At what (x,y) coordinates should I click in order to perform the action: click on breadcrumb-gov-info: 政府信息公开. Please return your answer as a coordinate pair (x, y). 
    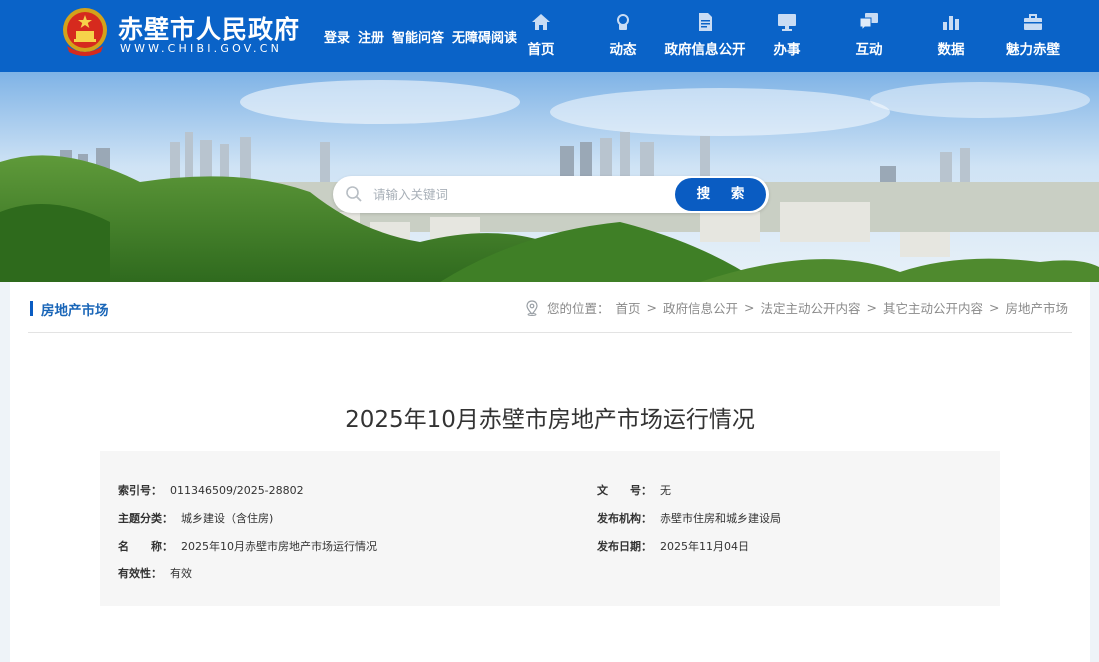
    Looking at the image, I should click on (700, 307).